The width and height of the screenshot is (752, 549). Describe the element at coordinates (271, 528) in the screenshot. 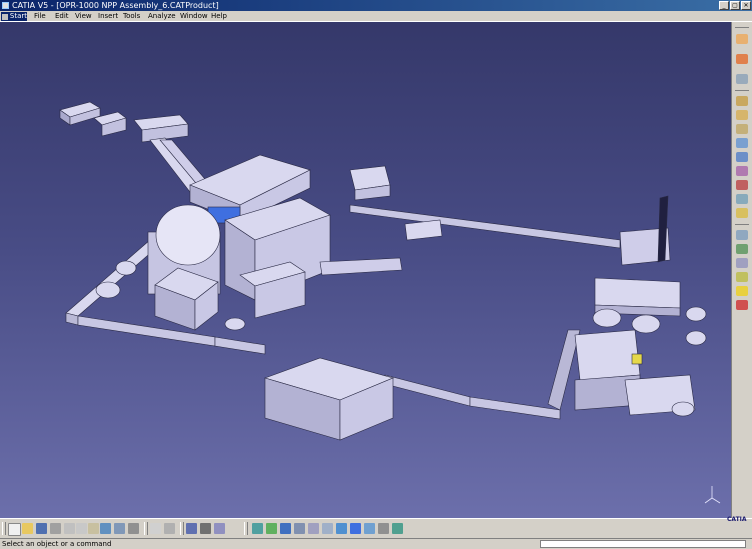

I see `rotate-icon` at that location.